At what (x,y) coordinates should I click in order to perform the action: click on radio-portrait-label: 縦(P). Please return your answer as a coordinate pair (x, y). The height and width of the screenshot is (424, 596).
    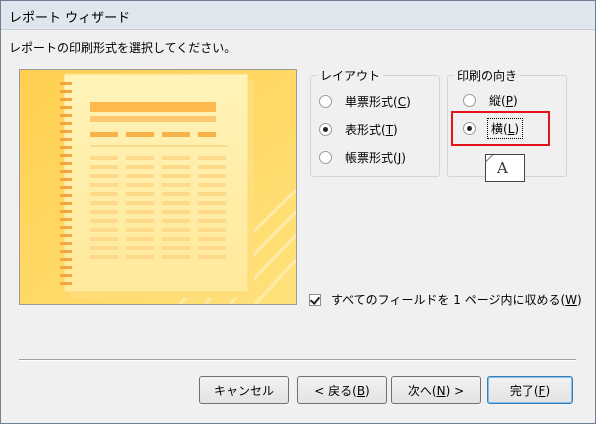
    Looking at the image, I should click on (503, 100).